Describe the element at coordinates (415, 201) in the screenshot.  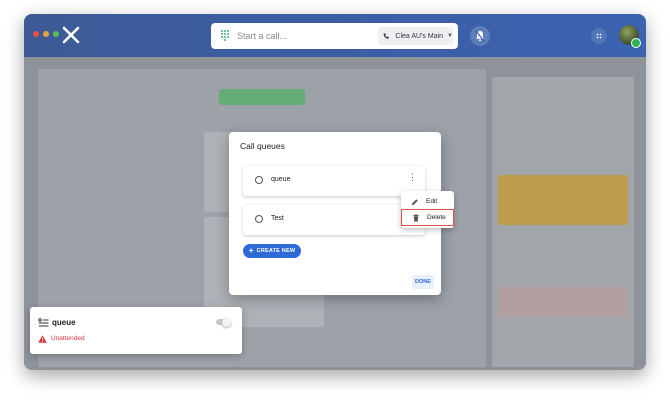
I see `pencil-icon` at that location.